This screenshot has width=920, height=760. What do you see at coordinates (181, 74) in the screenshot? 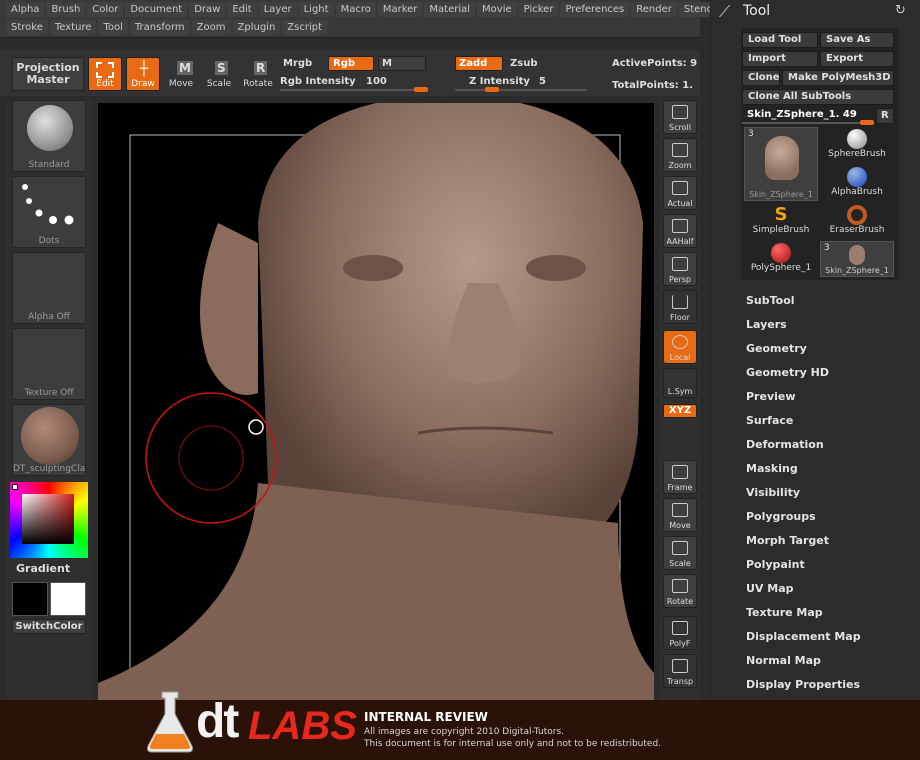
I see `move-button: M Move` at bounding box center [181, 74].